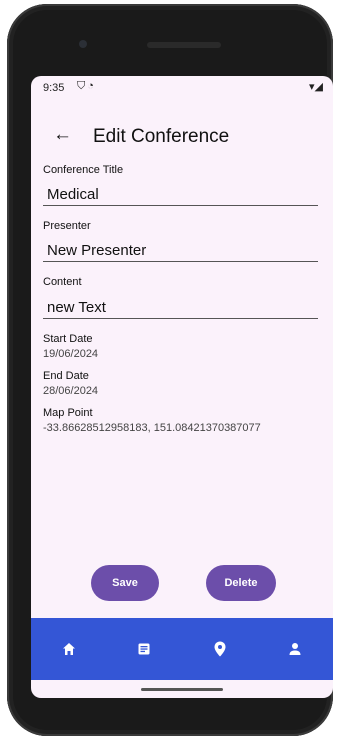 Image resolution: width=340 pixels, height=740 pixels. What do you see at coordinates (91, 86) in the screenshot?
I see `circle-icon: ◔` at bounding box center [91, 86].